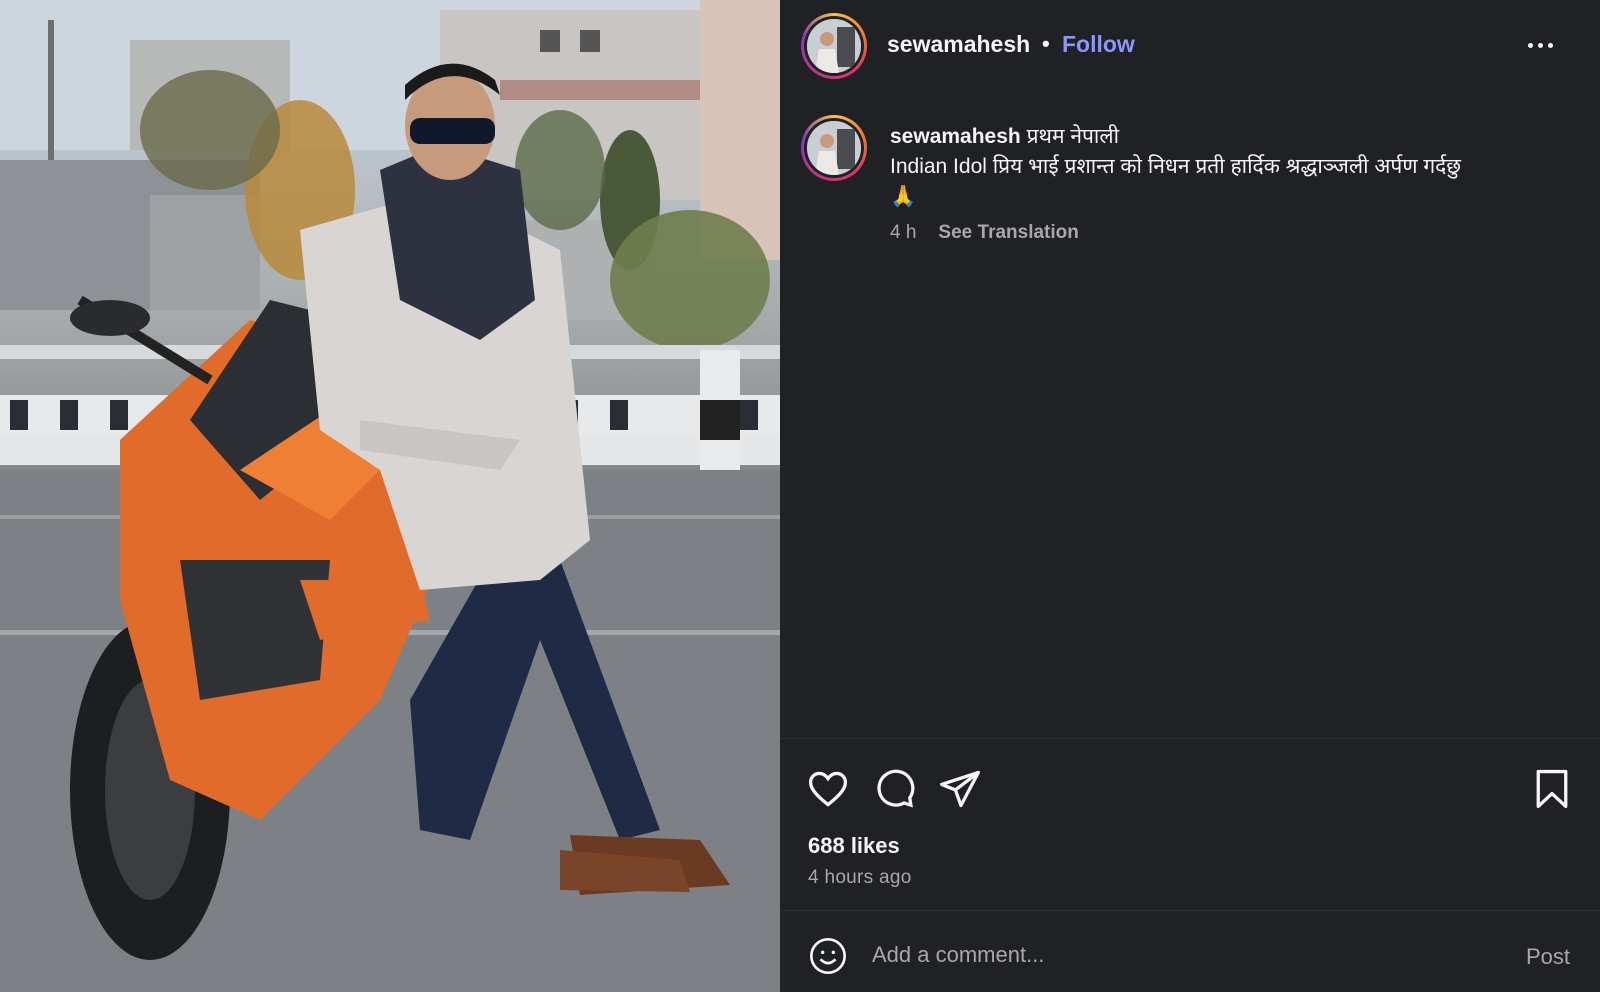 Image resolution: width=1600 pixels, height=992 pixels. What do you see at coordinates (1190, 46) in the screenshot?
I see `post-header: sewamahesh • Follow` at bounding box center [1190, 46].